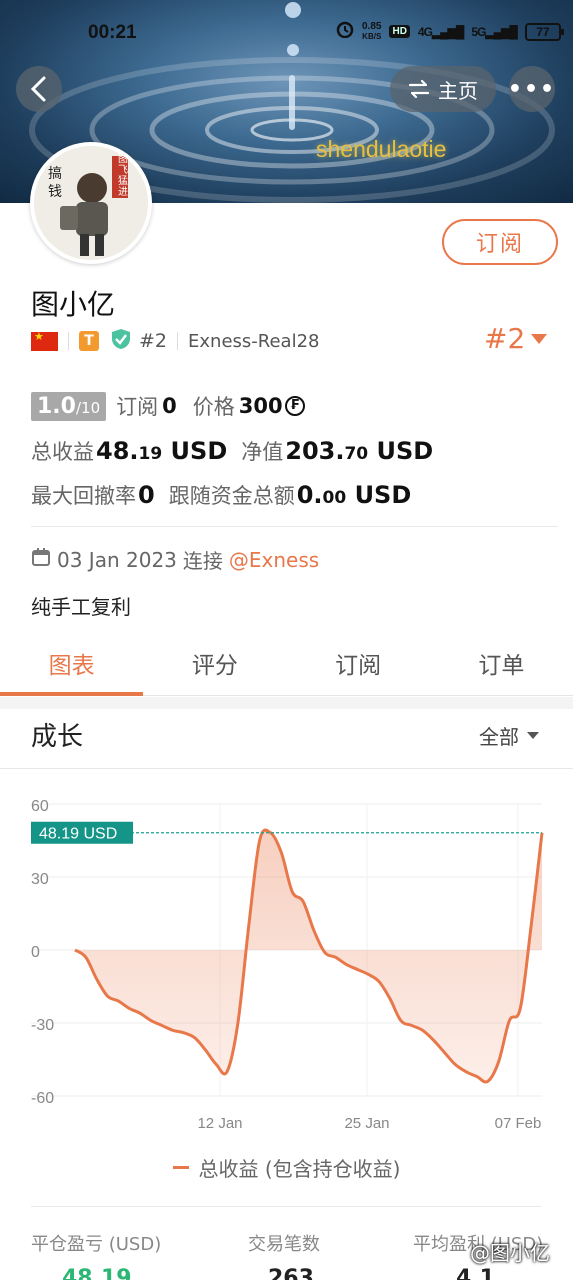 Image resolution: width=573 pixels, height=1280 pixels. What do you see at coordinates (162, 451) in the screenshot?
I see `total-profit-value: 48.19 USD` at bounding box center [162, 451].